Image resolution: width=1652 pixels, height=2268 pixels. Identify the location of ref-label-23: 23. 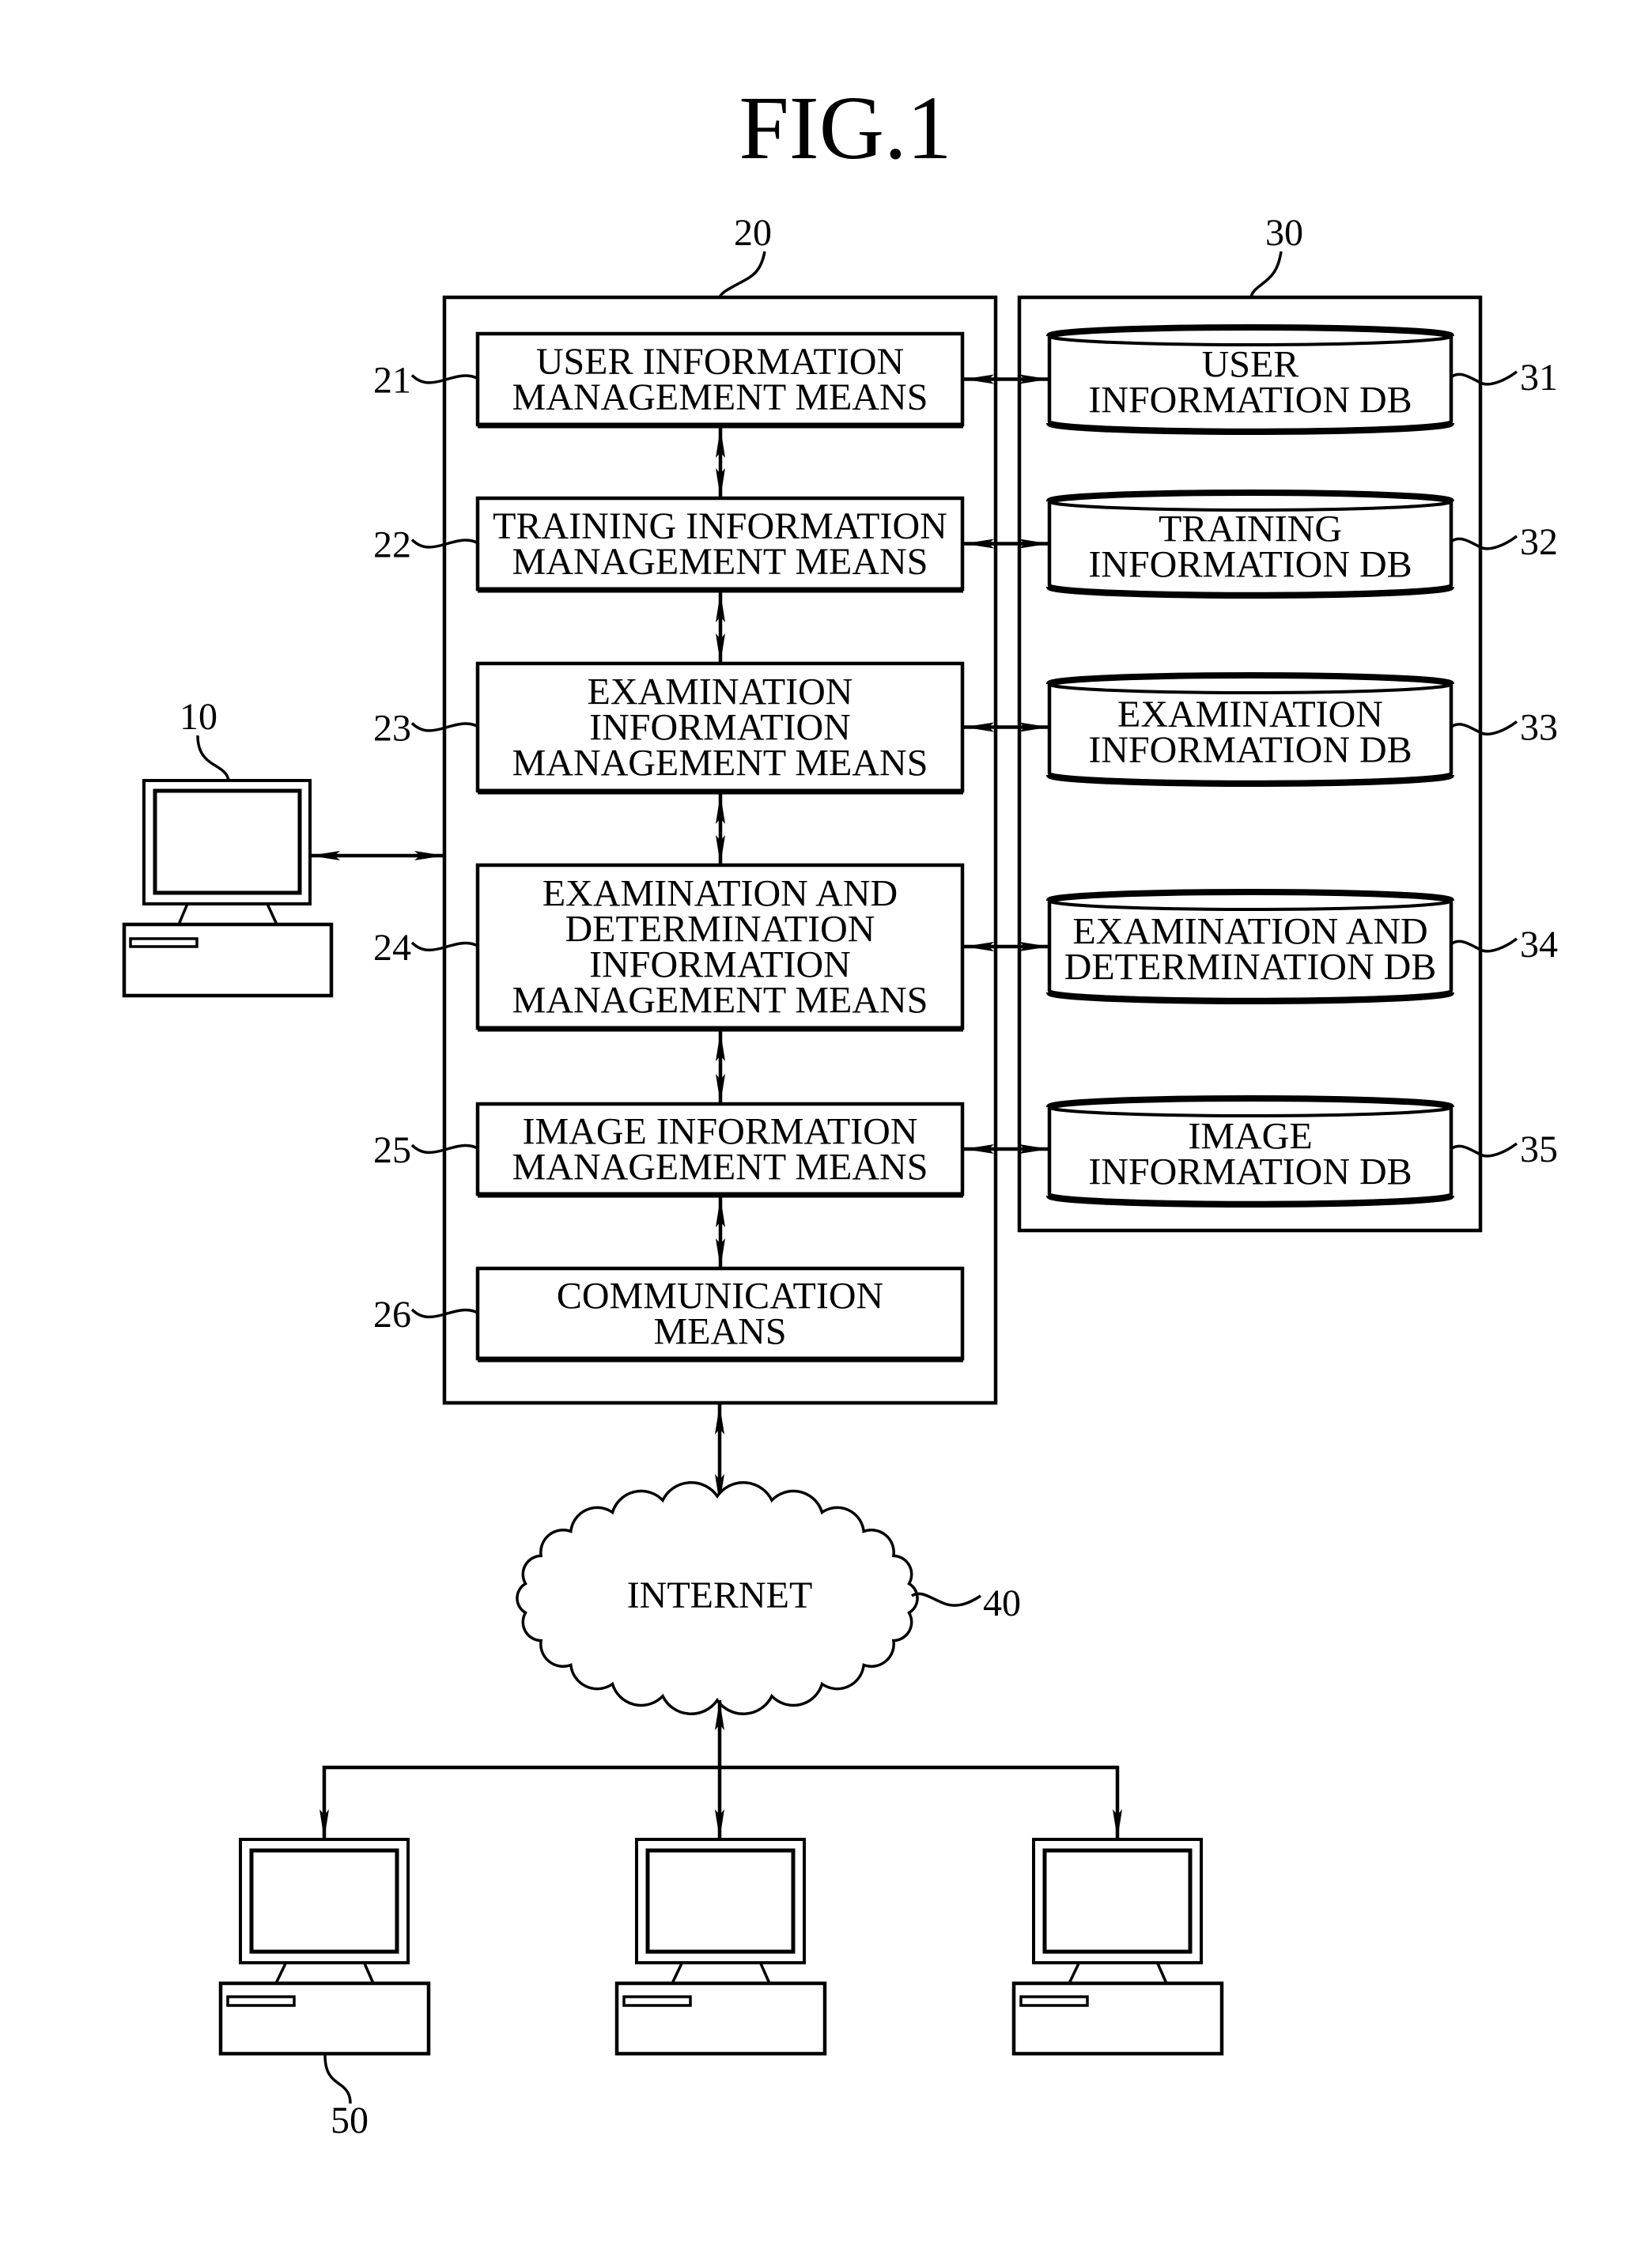
(392, 729).